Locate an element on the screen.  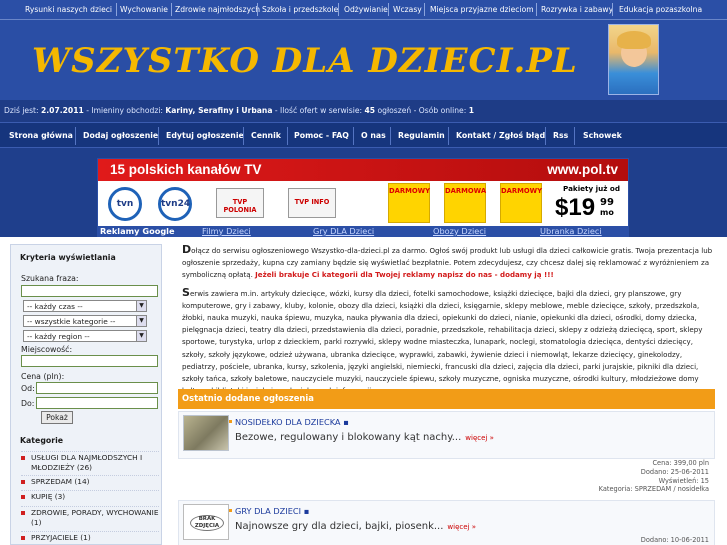
recent-ads-title: Ostatnio dodane ogłoszenia is located at coordinates (446, 399).